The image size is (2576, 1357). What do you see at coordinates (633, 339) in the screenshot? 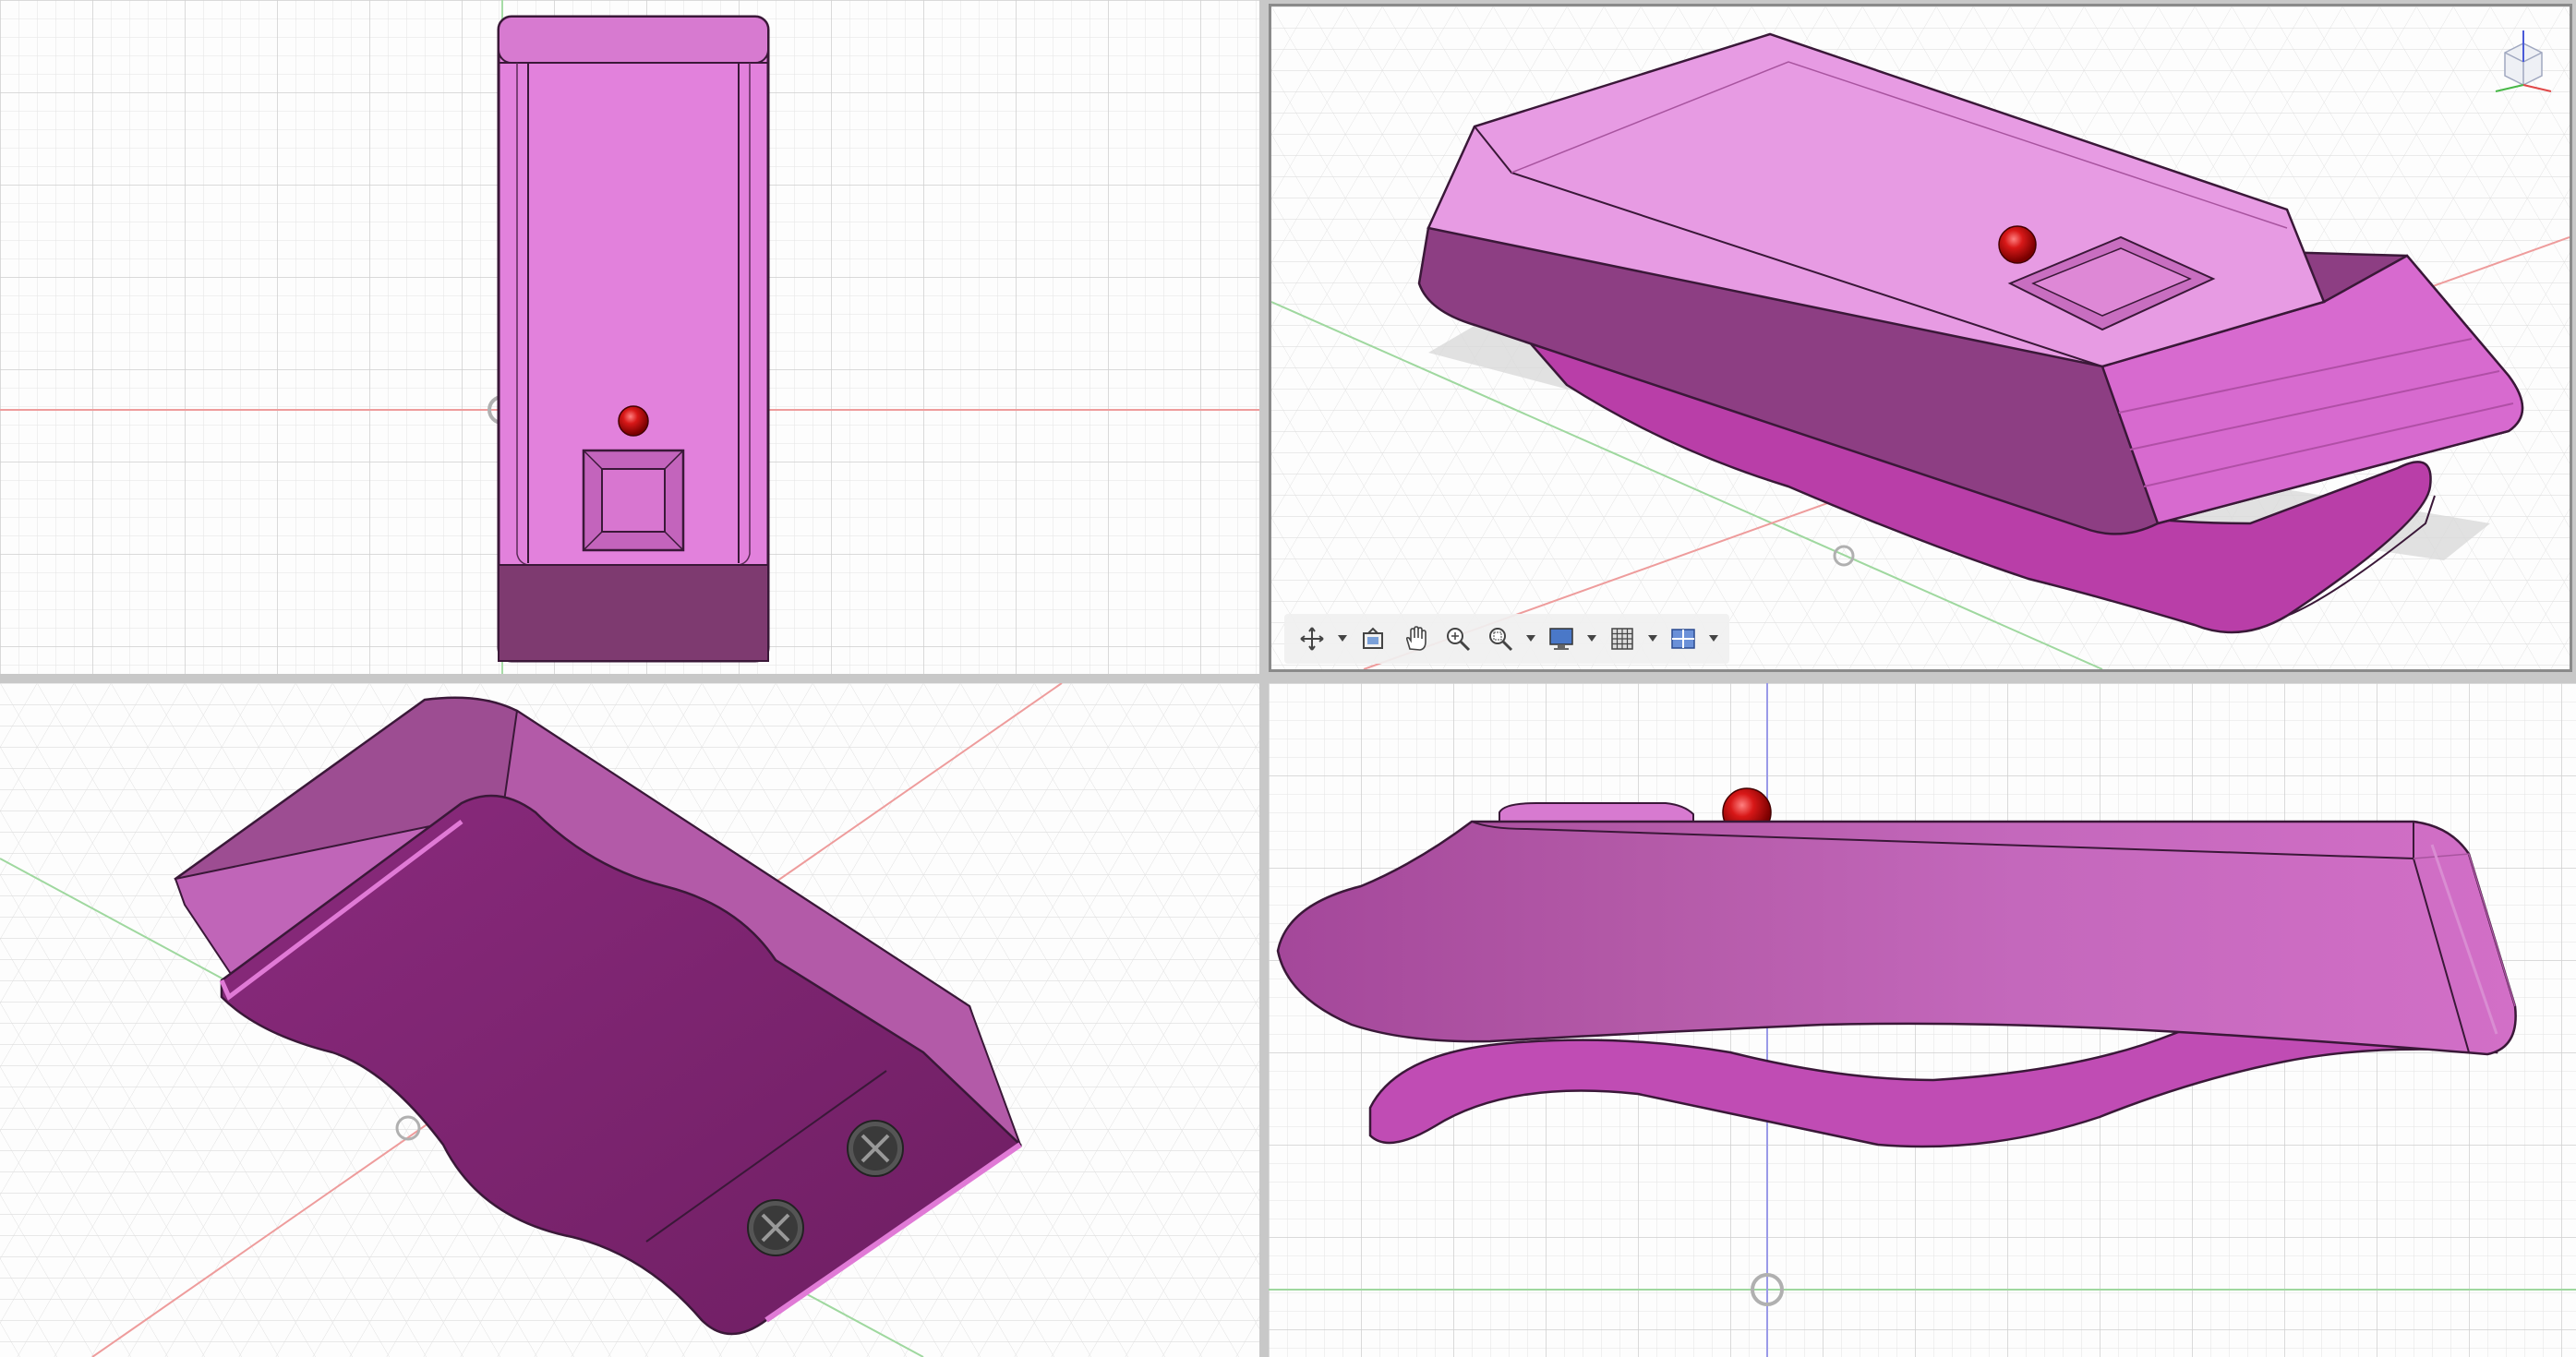
I see `clip-body-top` at bounding box center [633, 339].